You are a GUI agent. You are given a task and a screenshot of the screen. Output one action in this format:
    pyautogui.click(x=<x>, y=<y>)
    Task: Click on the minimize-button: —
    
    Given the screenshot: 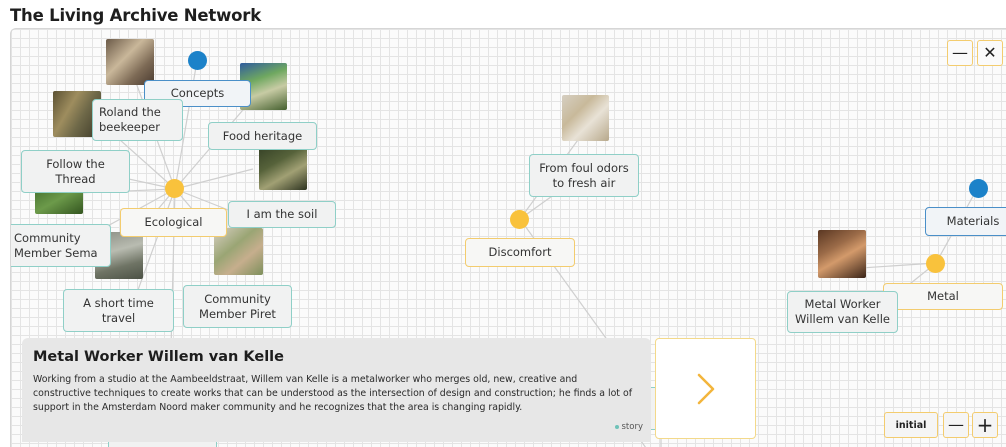 What is the action you would take?
    pyautogui.click(x=960, y=53)
    